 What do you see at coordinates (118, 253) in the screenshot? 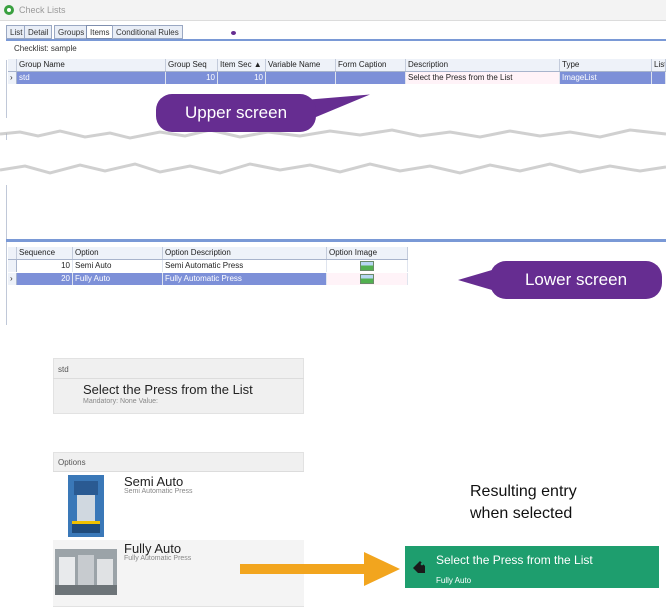
I see `column-option: Option` at bounding box center [118, 253].